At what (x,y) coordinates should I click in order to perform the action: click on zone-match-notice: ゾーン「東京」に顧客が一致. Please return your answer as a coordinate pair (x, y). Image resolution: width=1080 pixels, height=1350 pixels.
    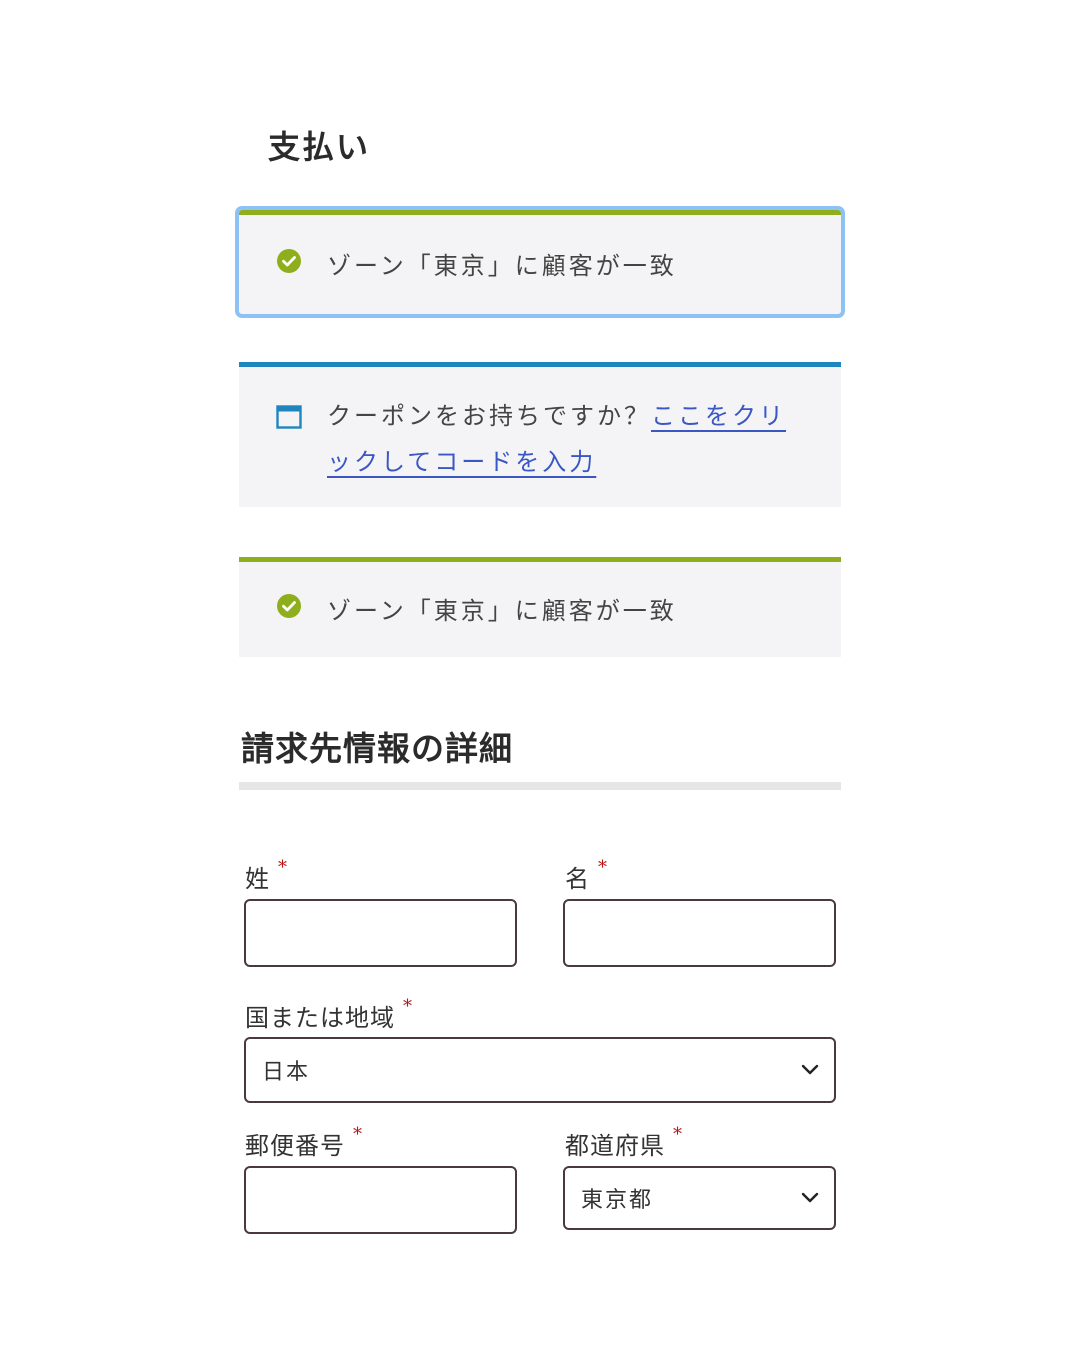
    Looking at the image, I should click on (540, 607).